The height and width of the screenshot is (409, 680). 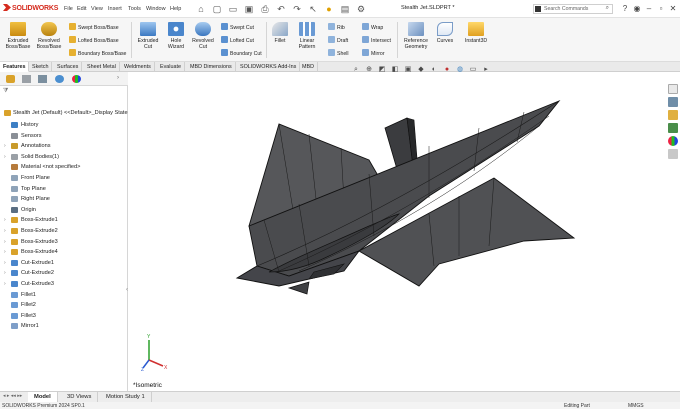 What do you see at coordinates (176, 36) in the screenshot?
I see `hole-wizard-button: Hole Wizard` at bounding box center [176, 36].